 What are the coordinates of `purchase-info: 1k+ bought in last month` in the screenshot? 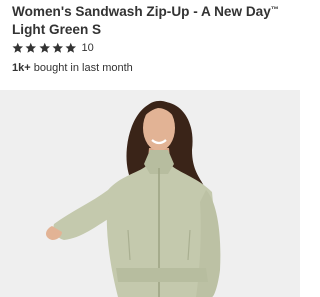 It's located at (72, 68).